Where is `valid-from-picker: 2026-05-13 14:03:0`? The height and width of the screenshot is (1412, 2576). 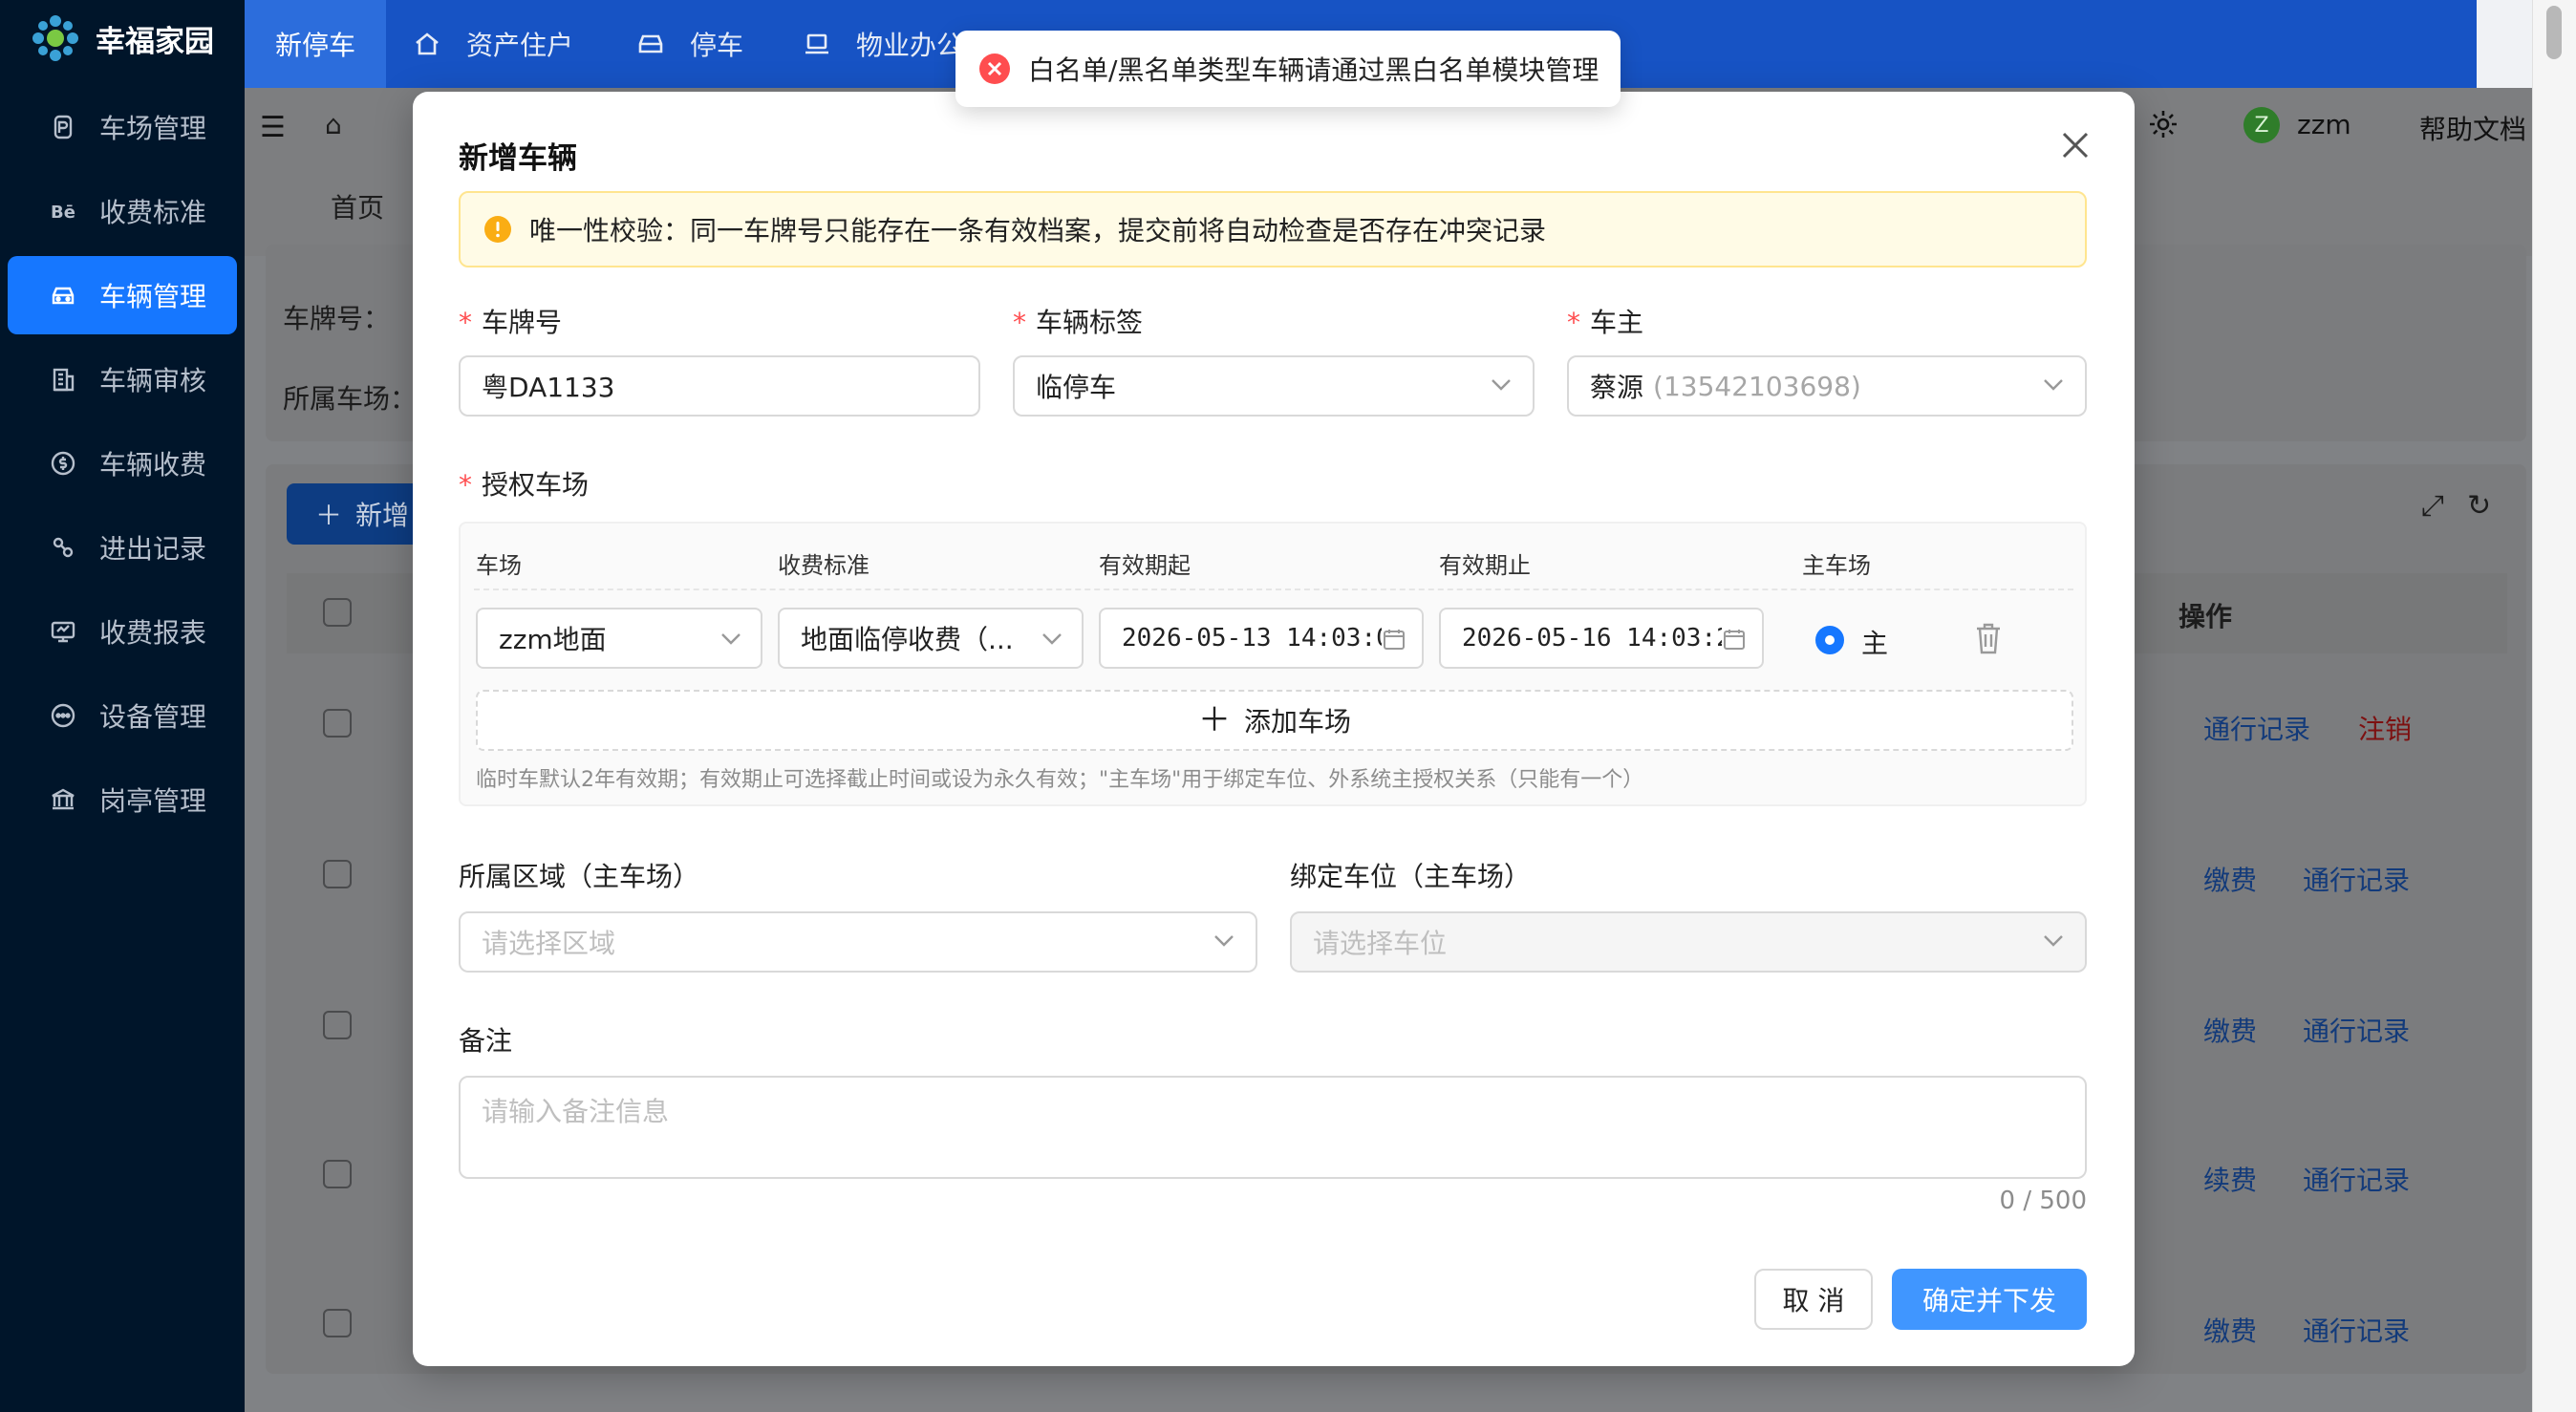
valid-from-picker: 2026-05-13 14:03:0 is located at coordinates (1261, 638).